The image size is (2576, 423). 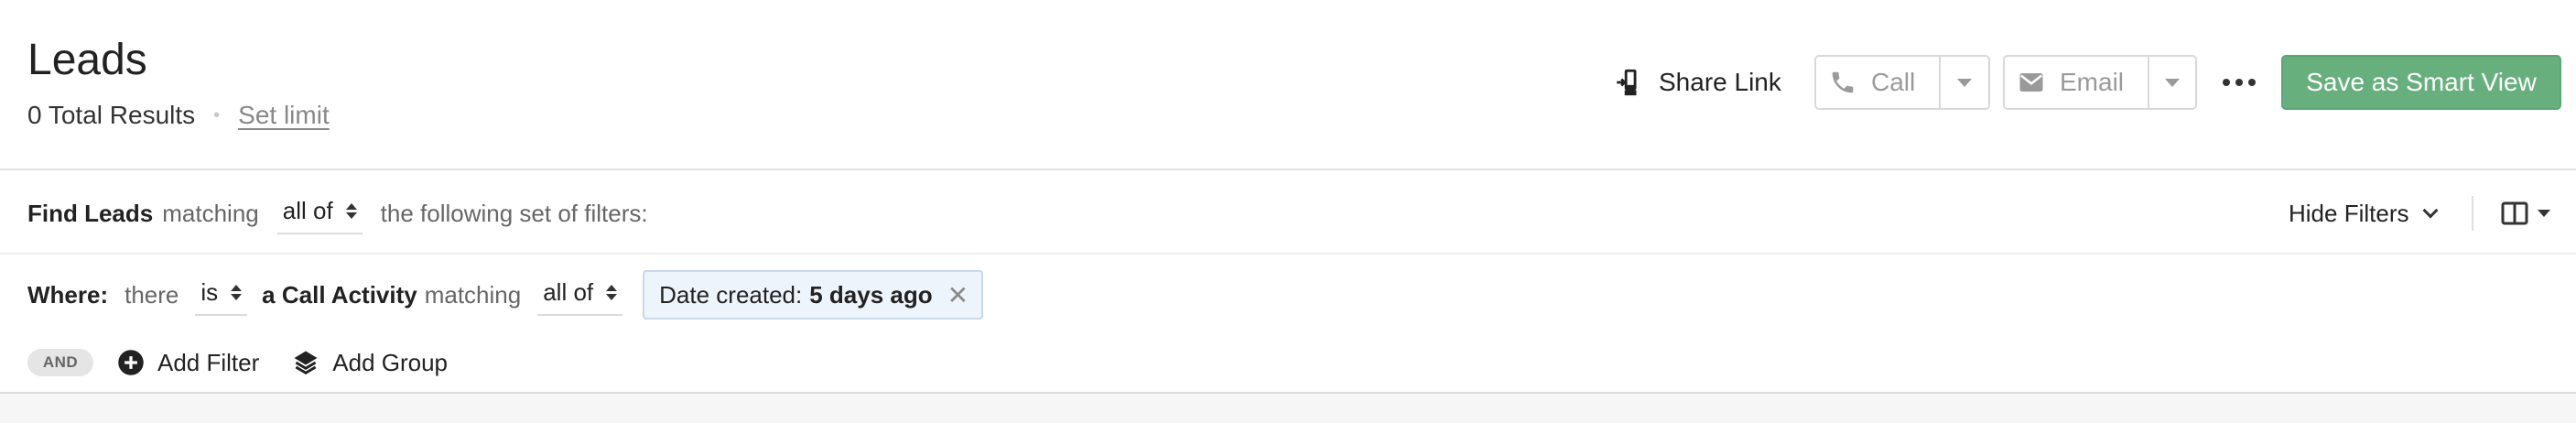 I want to click on divider, so click(x=2472, y=213).